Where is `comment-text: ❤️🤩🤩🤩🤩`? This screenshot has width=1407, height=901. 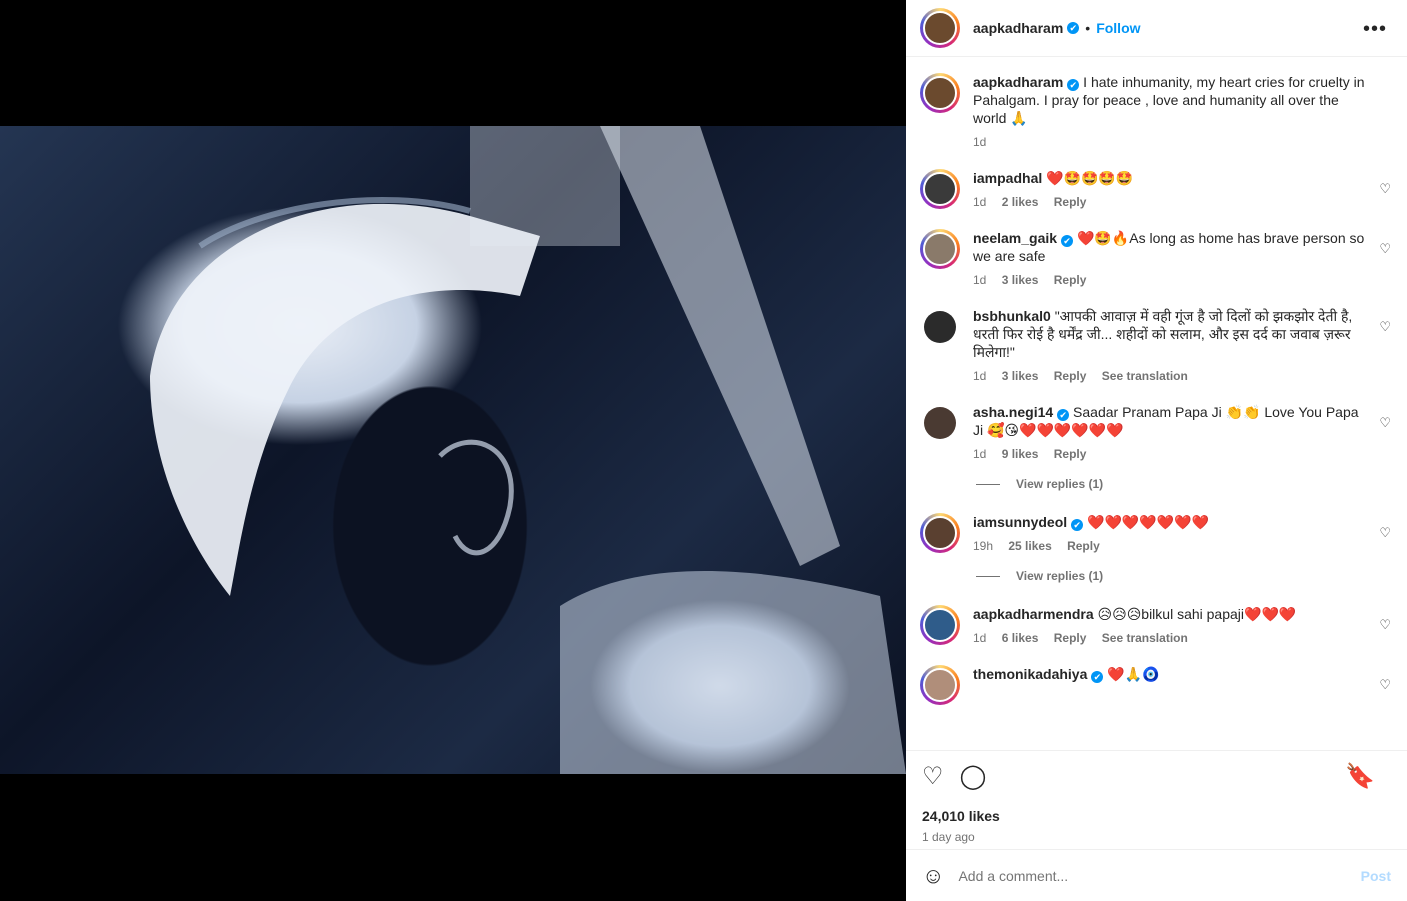 comment-text: ❤️🤩🤩🤩🤩 is located at coordinates (1090, 178).